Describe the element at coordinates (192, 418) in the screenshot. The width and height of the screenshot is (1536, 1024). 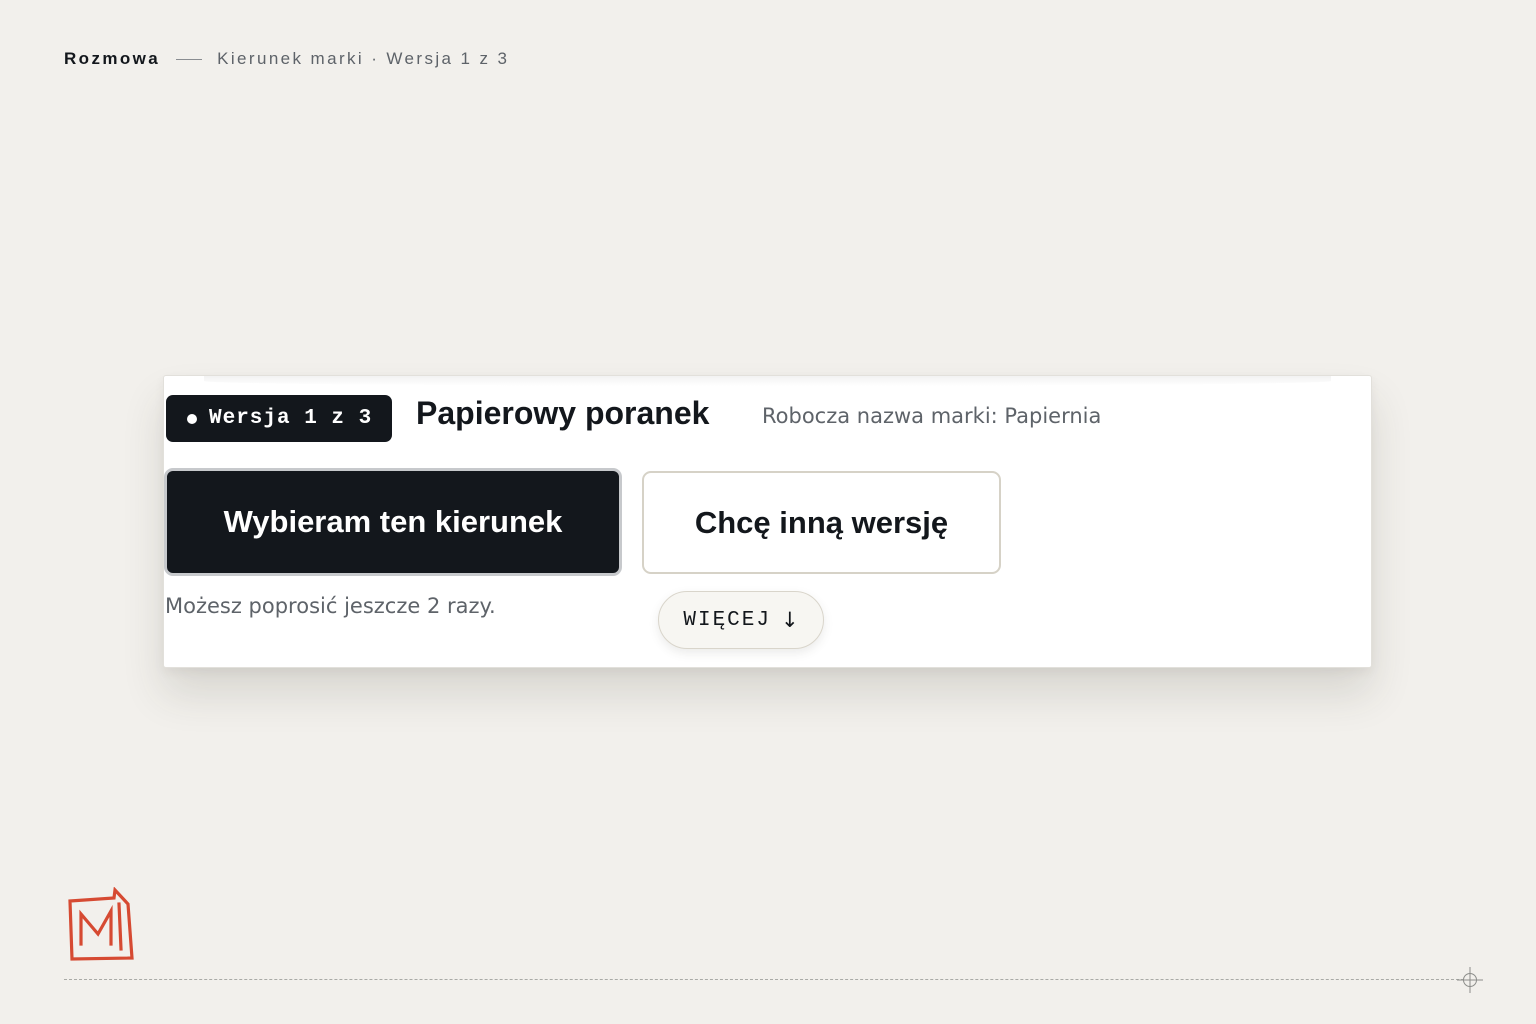
I see `status-dot-icon` at that location.